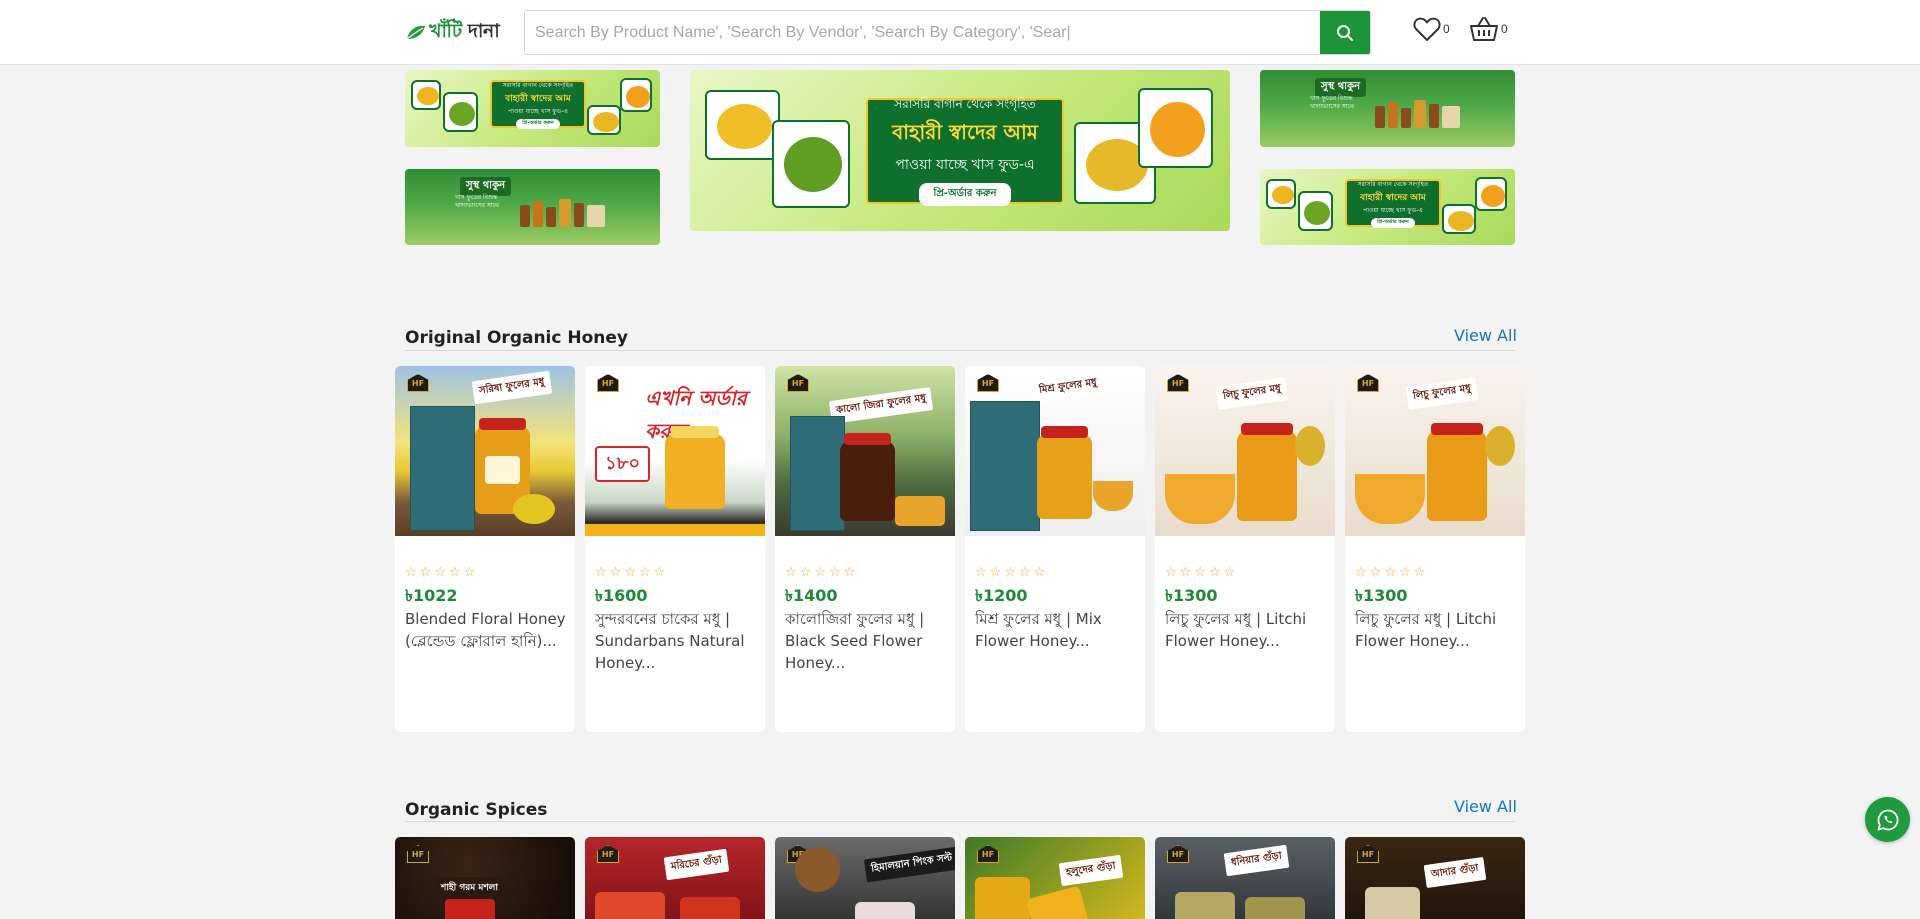 The height and width of the screenshot is (919, 1920). I want to click on section-divider, so click(960, 821).